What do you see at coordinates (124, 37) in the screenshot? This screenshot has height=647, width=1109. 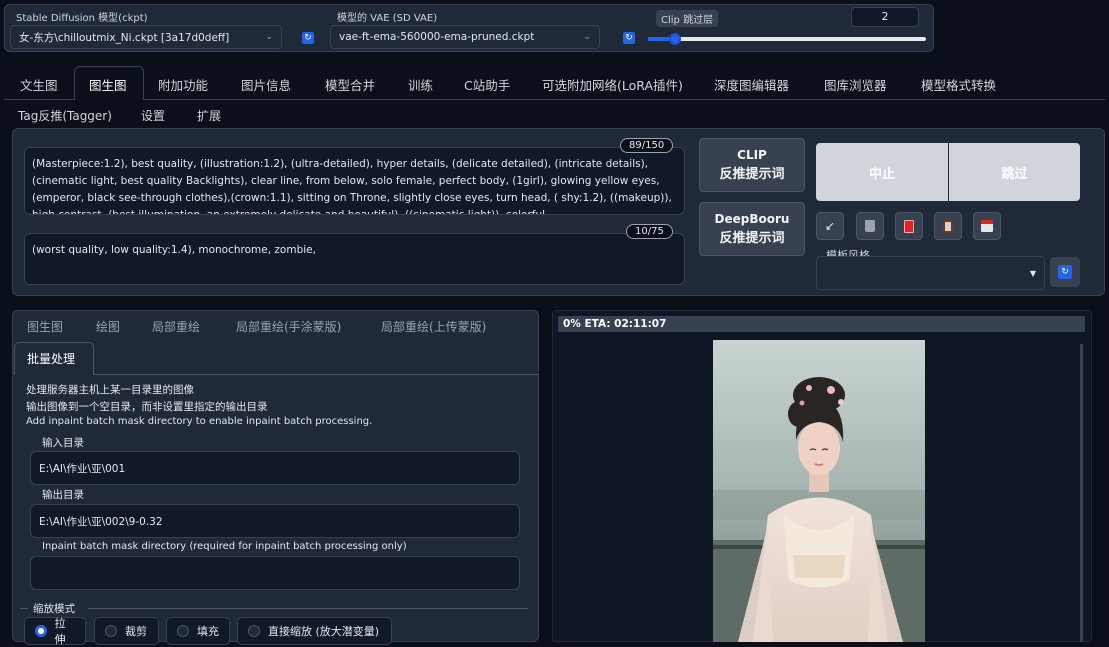 I see `ckpt-value: 女-东方\chilloutmix_Ni.ckpt [3a17d0deff]` at bounding box center [124, 37].